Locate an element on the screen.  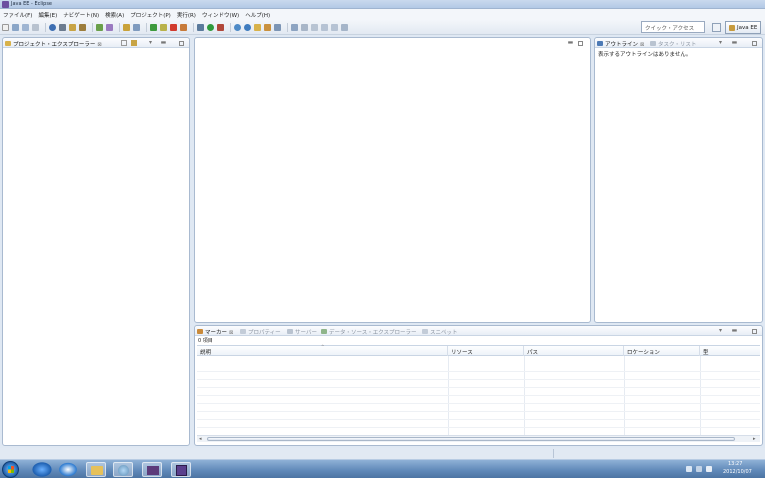
tab-properties: プロパティー is located at coordinates (261, 331).